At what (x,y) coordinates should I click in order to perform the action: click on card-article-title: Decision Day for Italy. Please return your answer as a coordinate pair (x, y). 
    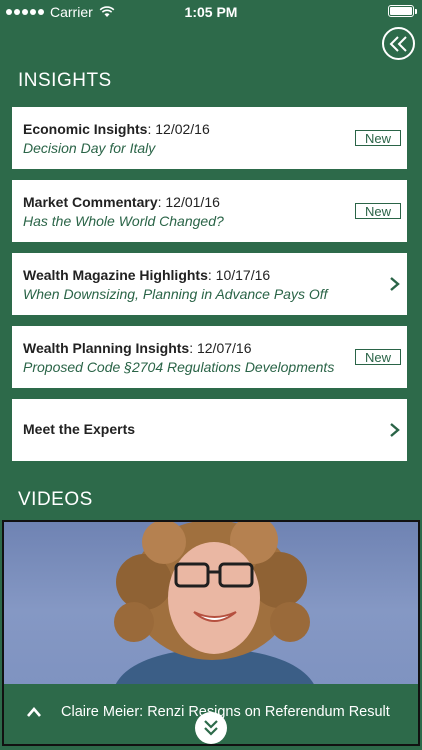
    Looking at the image, I should click on (89, 148).